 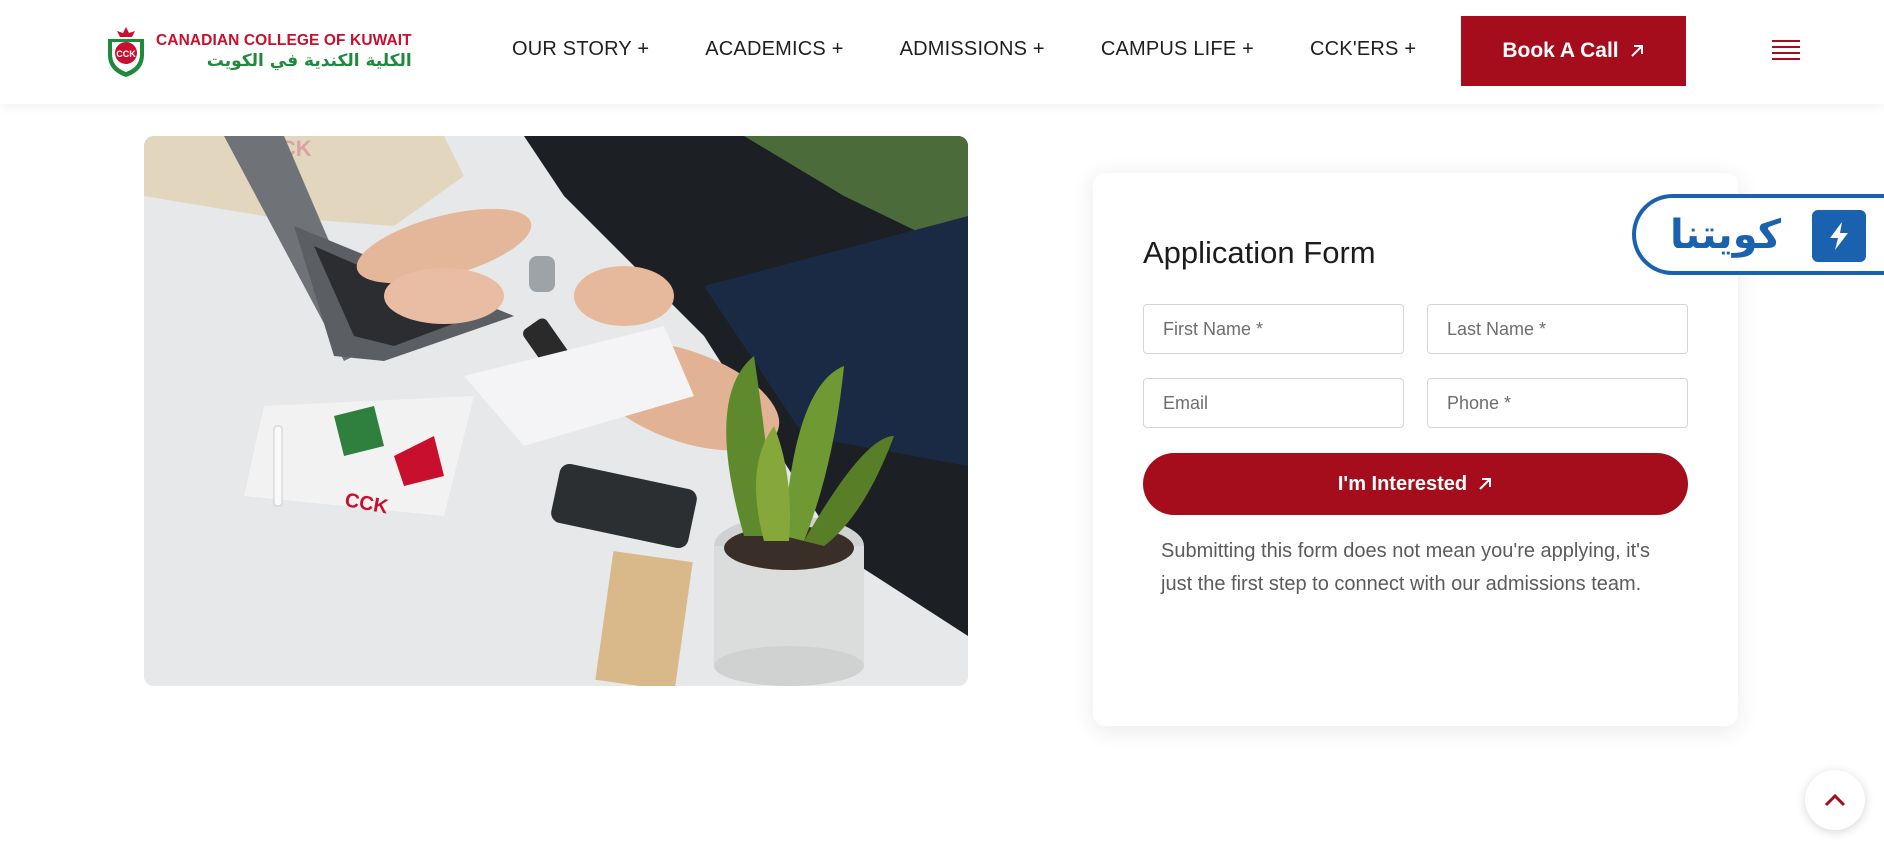 I want to click on im-interested-button: I'm Interested, so click(x=1415, y=484).